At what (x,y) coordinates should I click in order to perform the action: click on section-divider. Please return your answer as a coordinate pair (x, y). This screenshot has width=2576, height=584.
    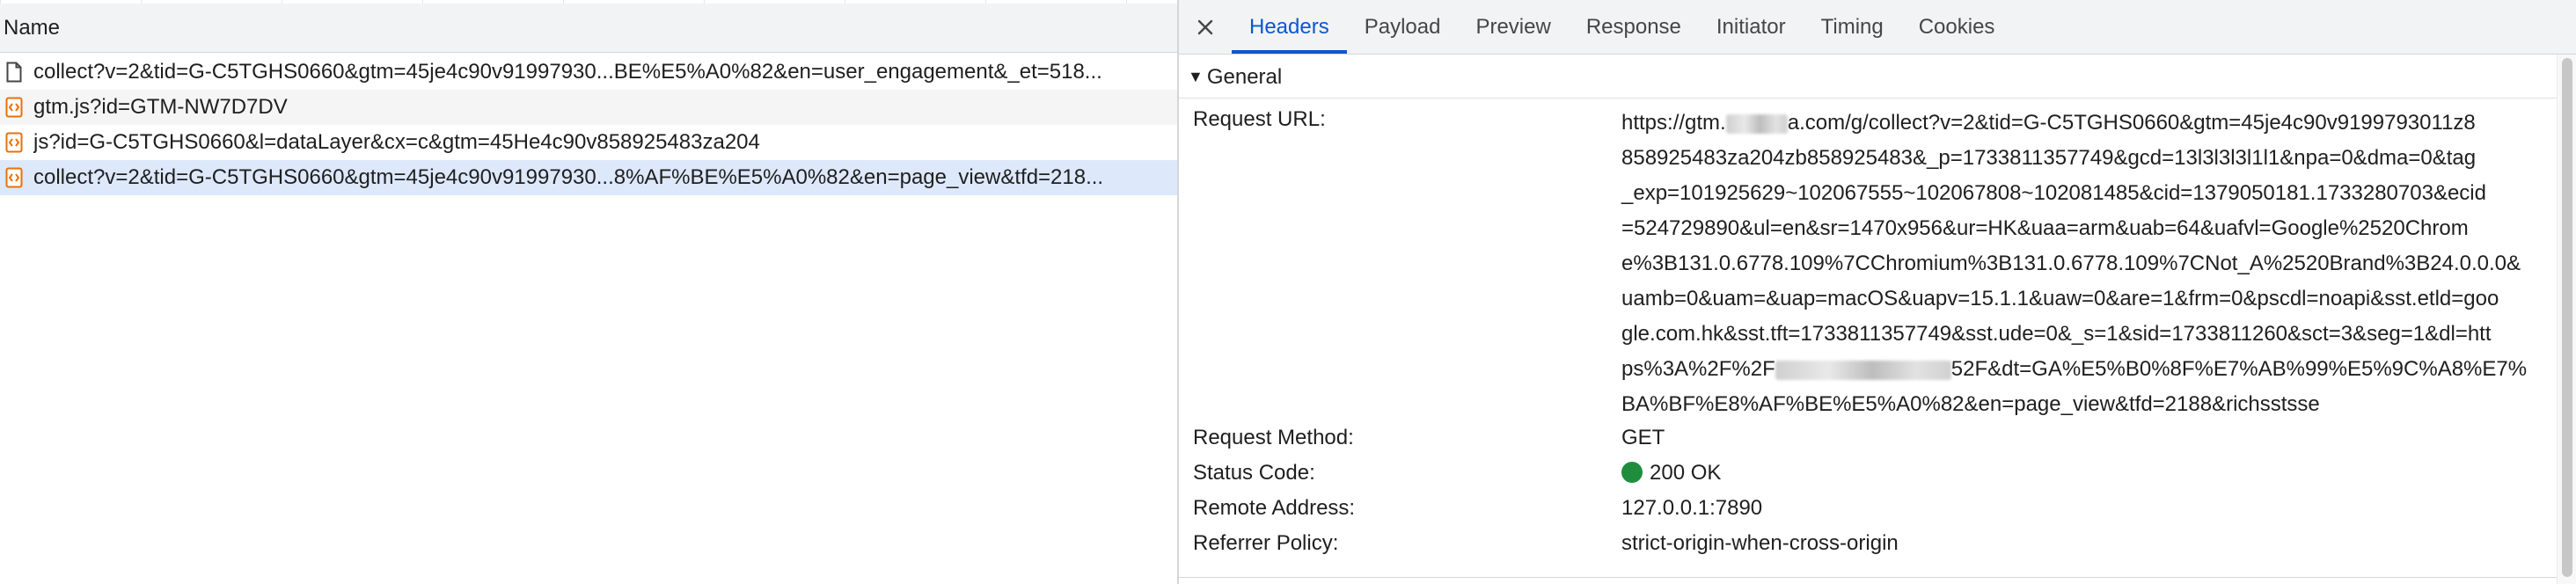
    Looking at the image, I should click on (1868, 578).